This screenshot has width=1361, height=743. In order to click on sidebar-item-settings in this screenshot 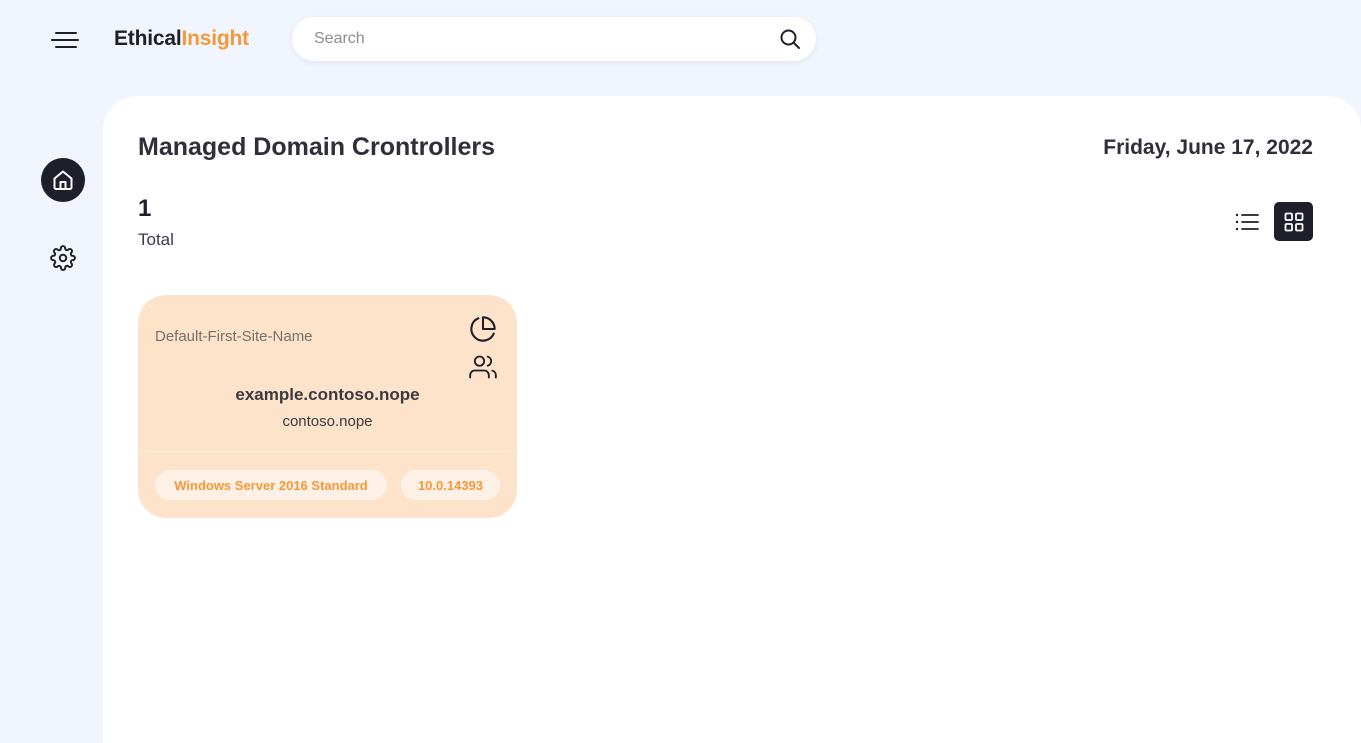, I will do `click(63, 258)`.